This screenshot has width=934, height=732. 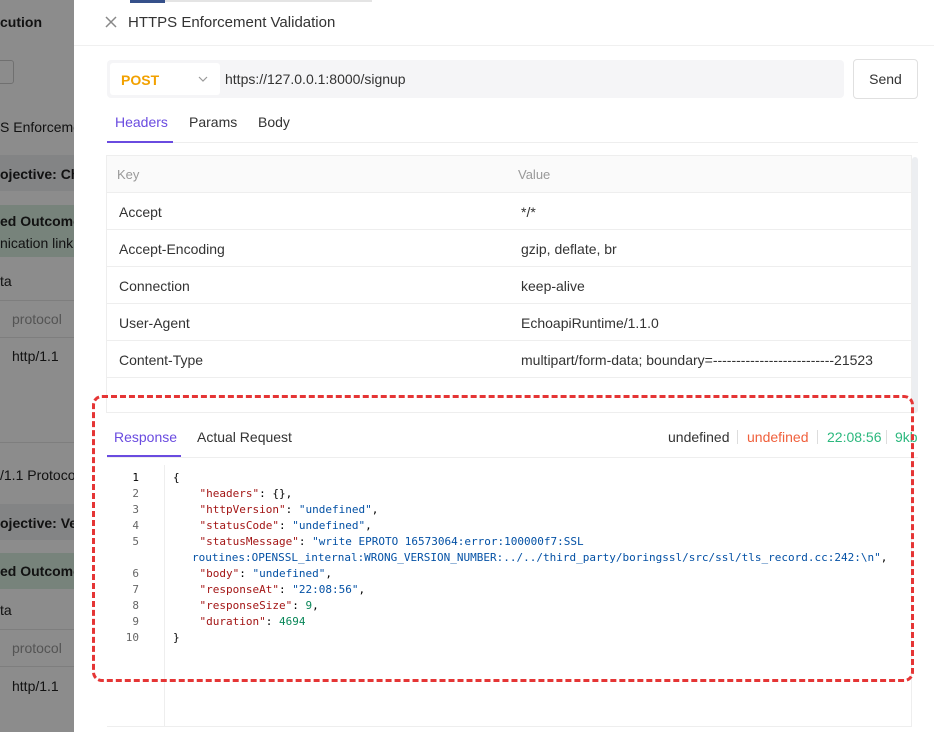 I want to click on column-header-value: Value, so click(x=534, y=174).